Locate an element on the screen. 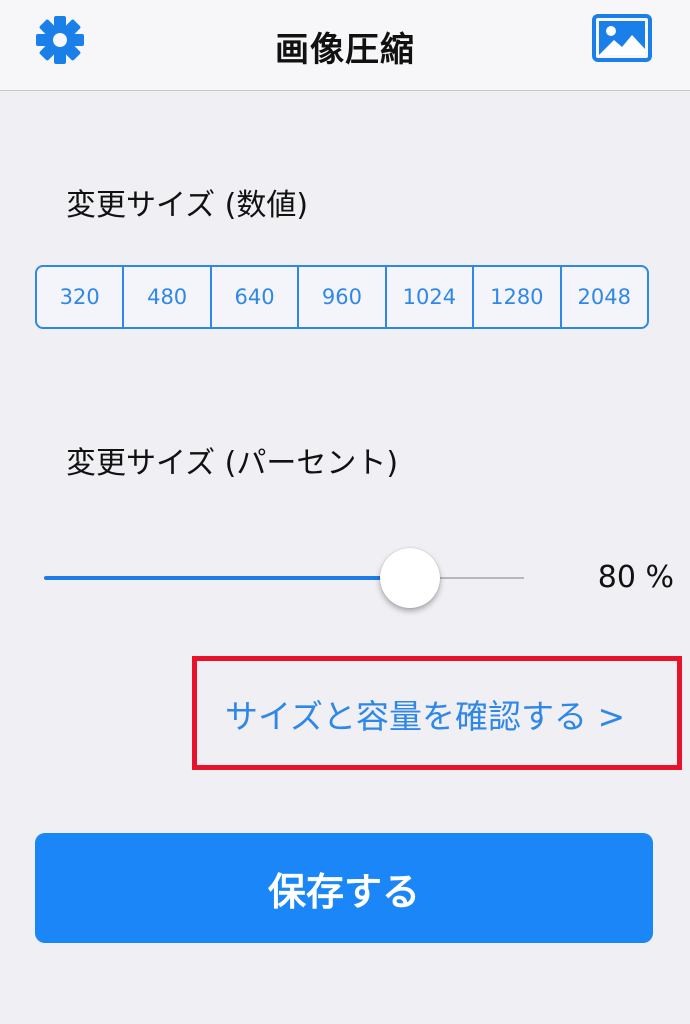 This screenshot has width=690, height=1024. numeric-size-label: 変更サイズ (数値) is located at coordinates (187, 205).